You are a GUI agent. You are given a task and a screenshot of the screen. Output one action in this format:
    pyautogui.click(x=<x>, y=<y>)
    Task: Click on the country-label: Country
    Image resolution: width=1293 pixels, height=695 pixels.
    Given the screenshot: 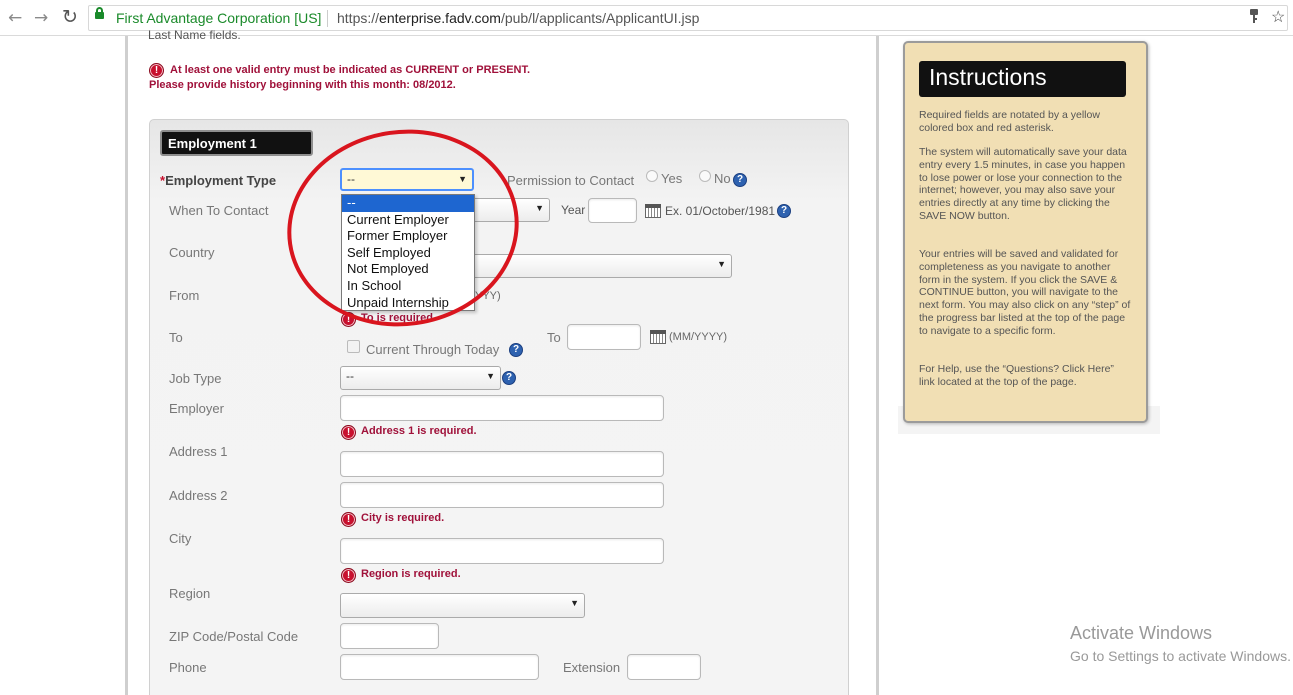 What is the action you would take?
    pyautogui.click(x=192, y=252)
    